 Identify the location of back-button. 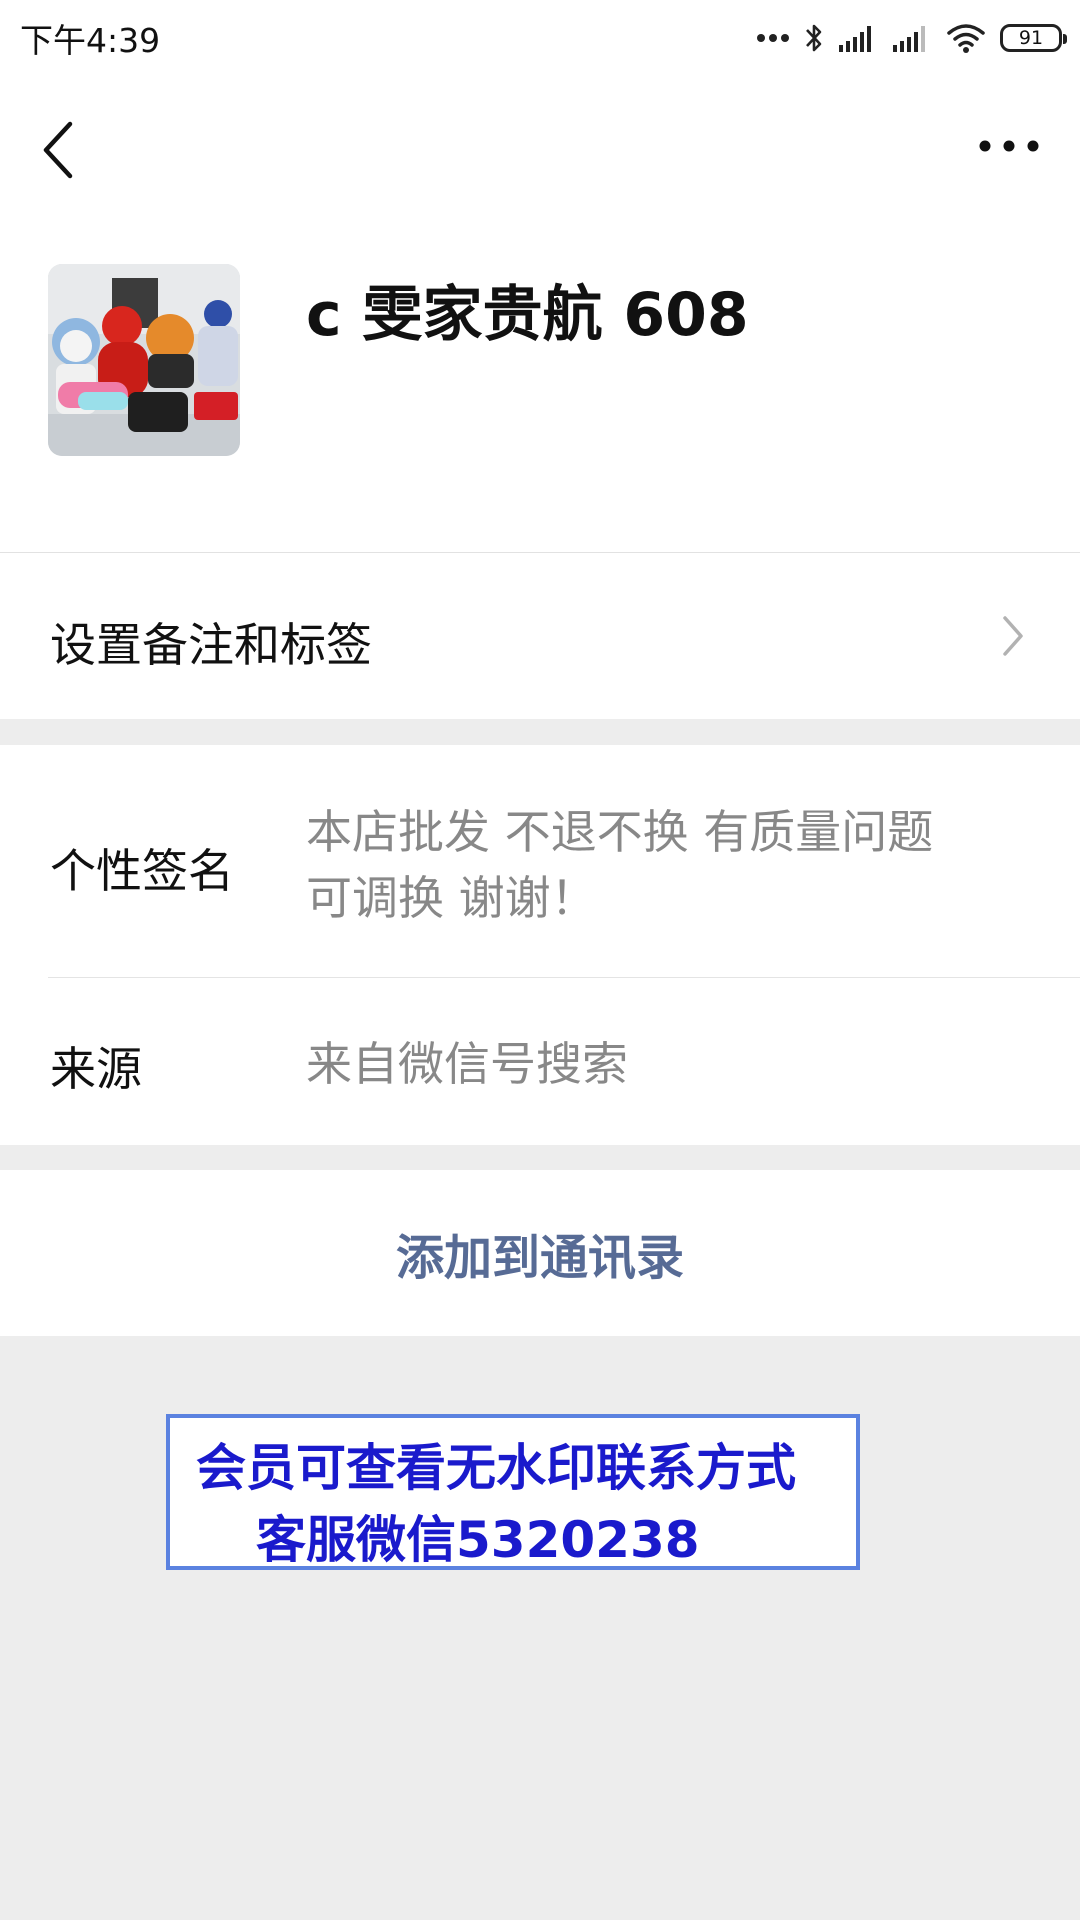
(60, 147).